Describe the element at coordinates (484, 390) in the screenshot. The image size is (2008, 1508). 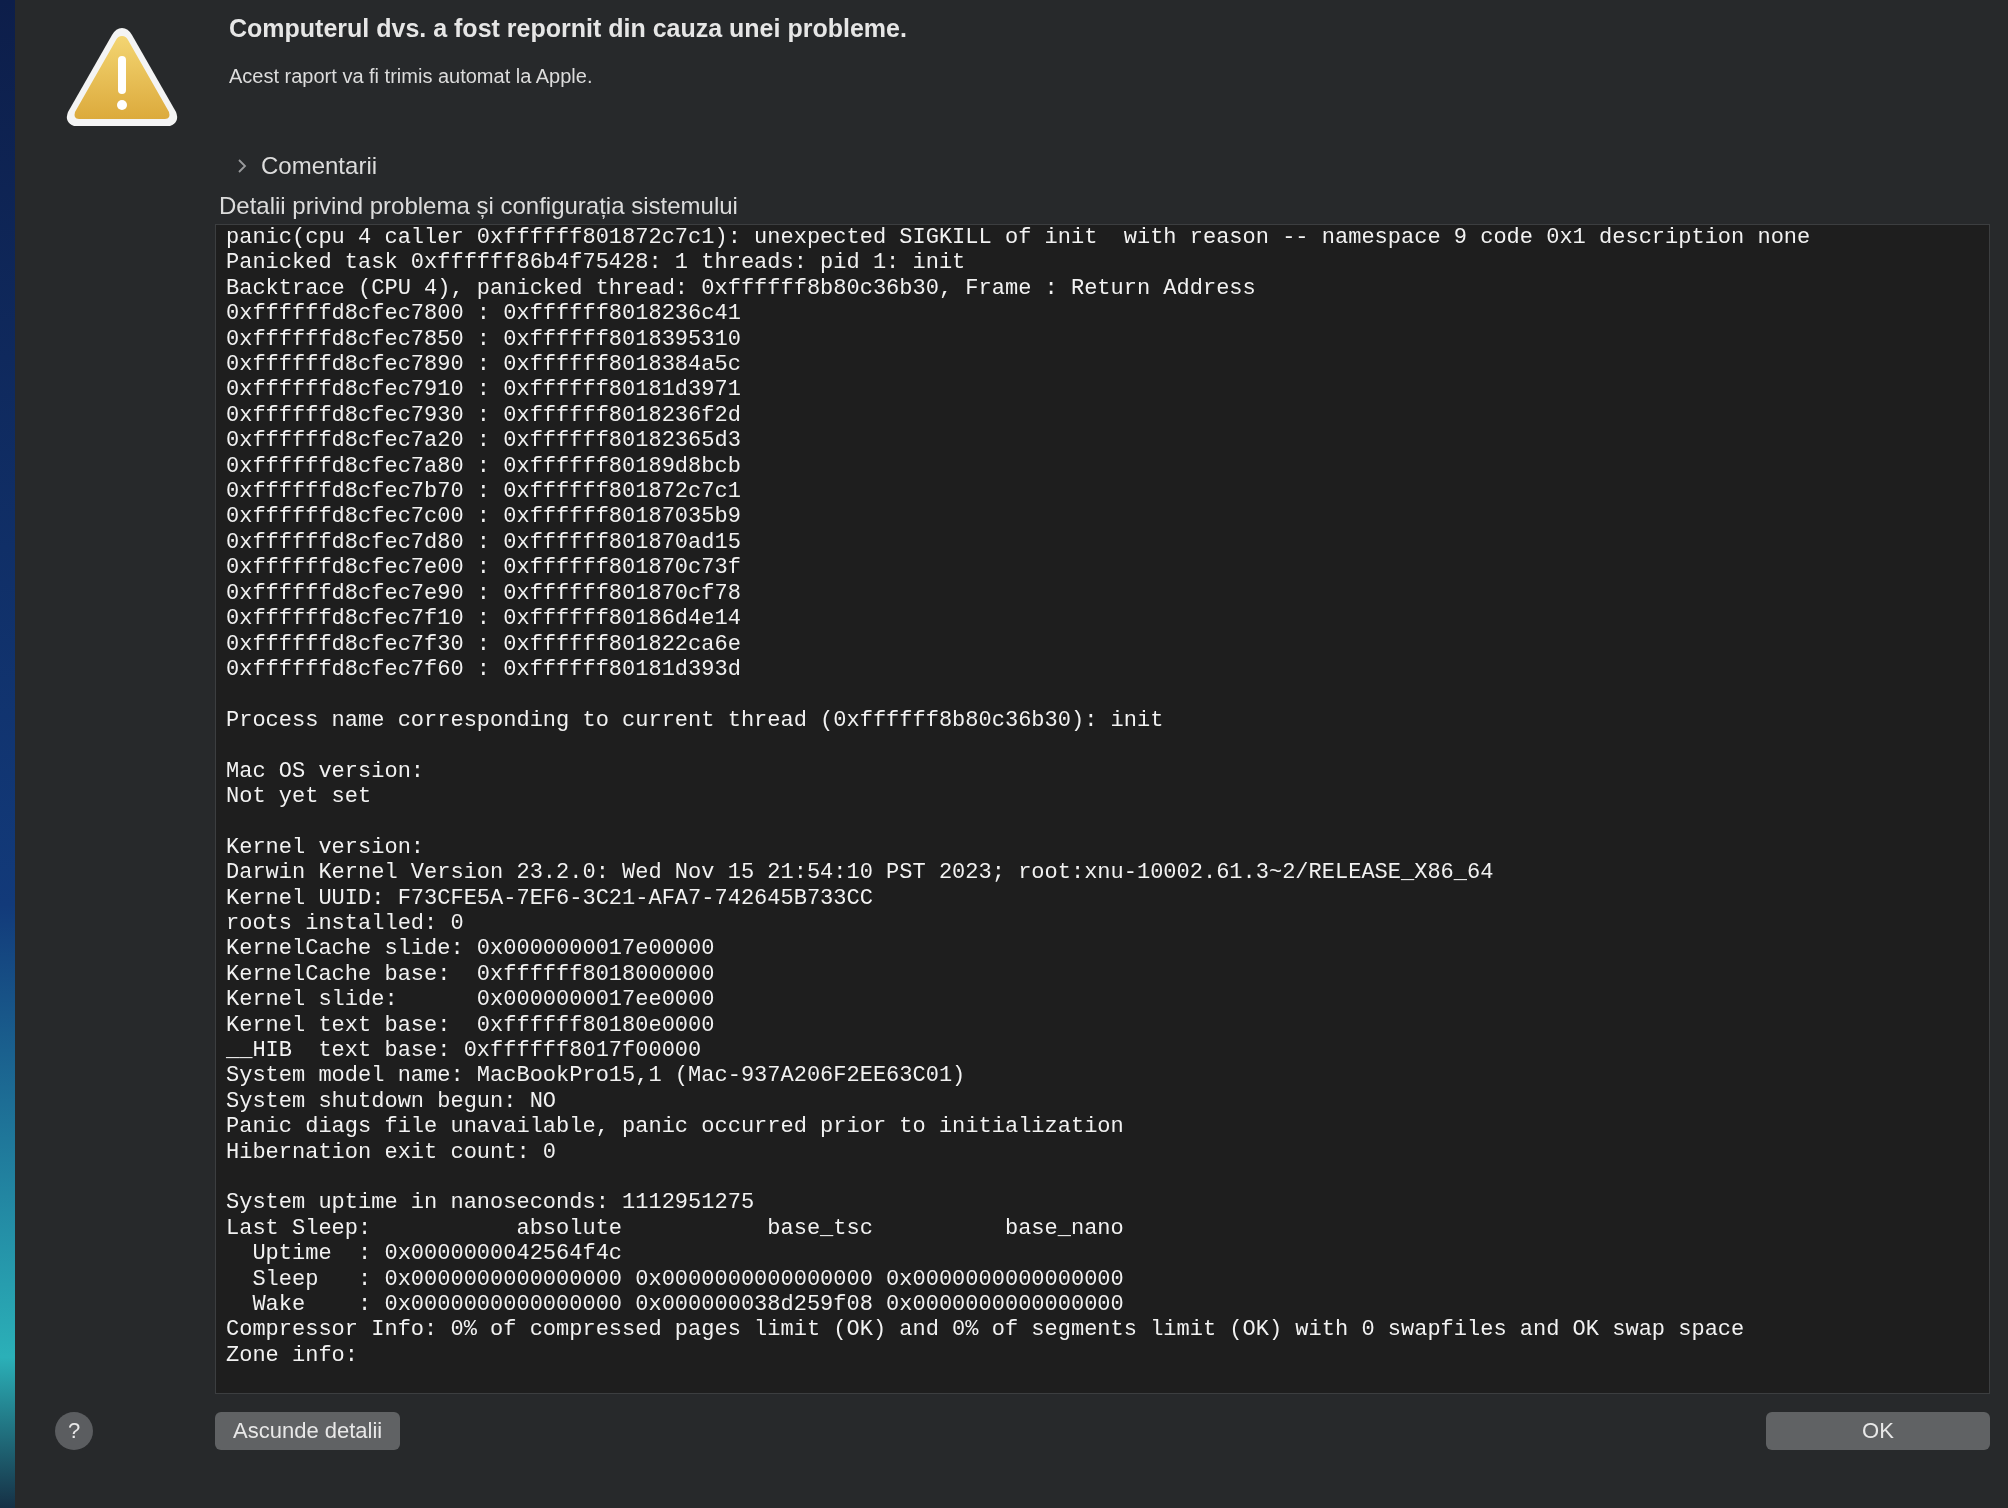
I see `report-line: 0xffffffd8cfec7910 : 0xffffff80181d3971` at that location.